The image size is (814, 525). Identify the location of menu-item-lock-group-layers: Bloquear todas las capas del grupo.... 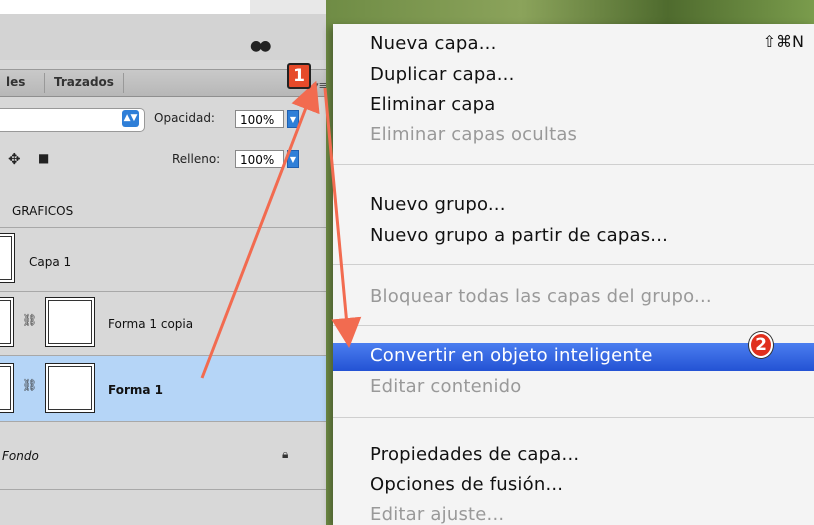
(541, 296).